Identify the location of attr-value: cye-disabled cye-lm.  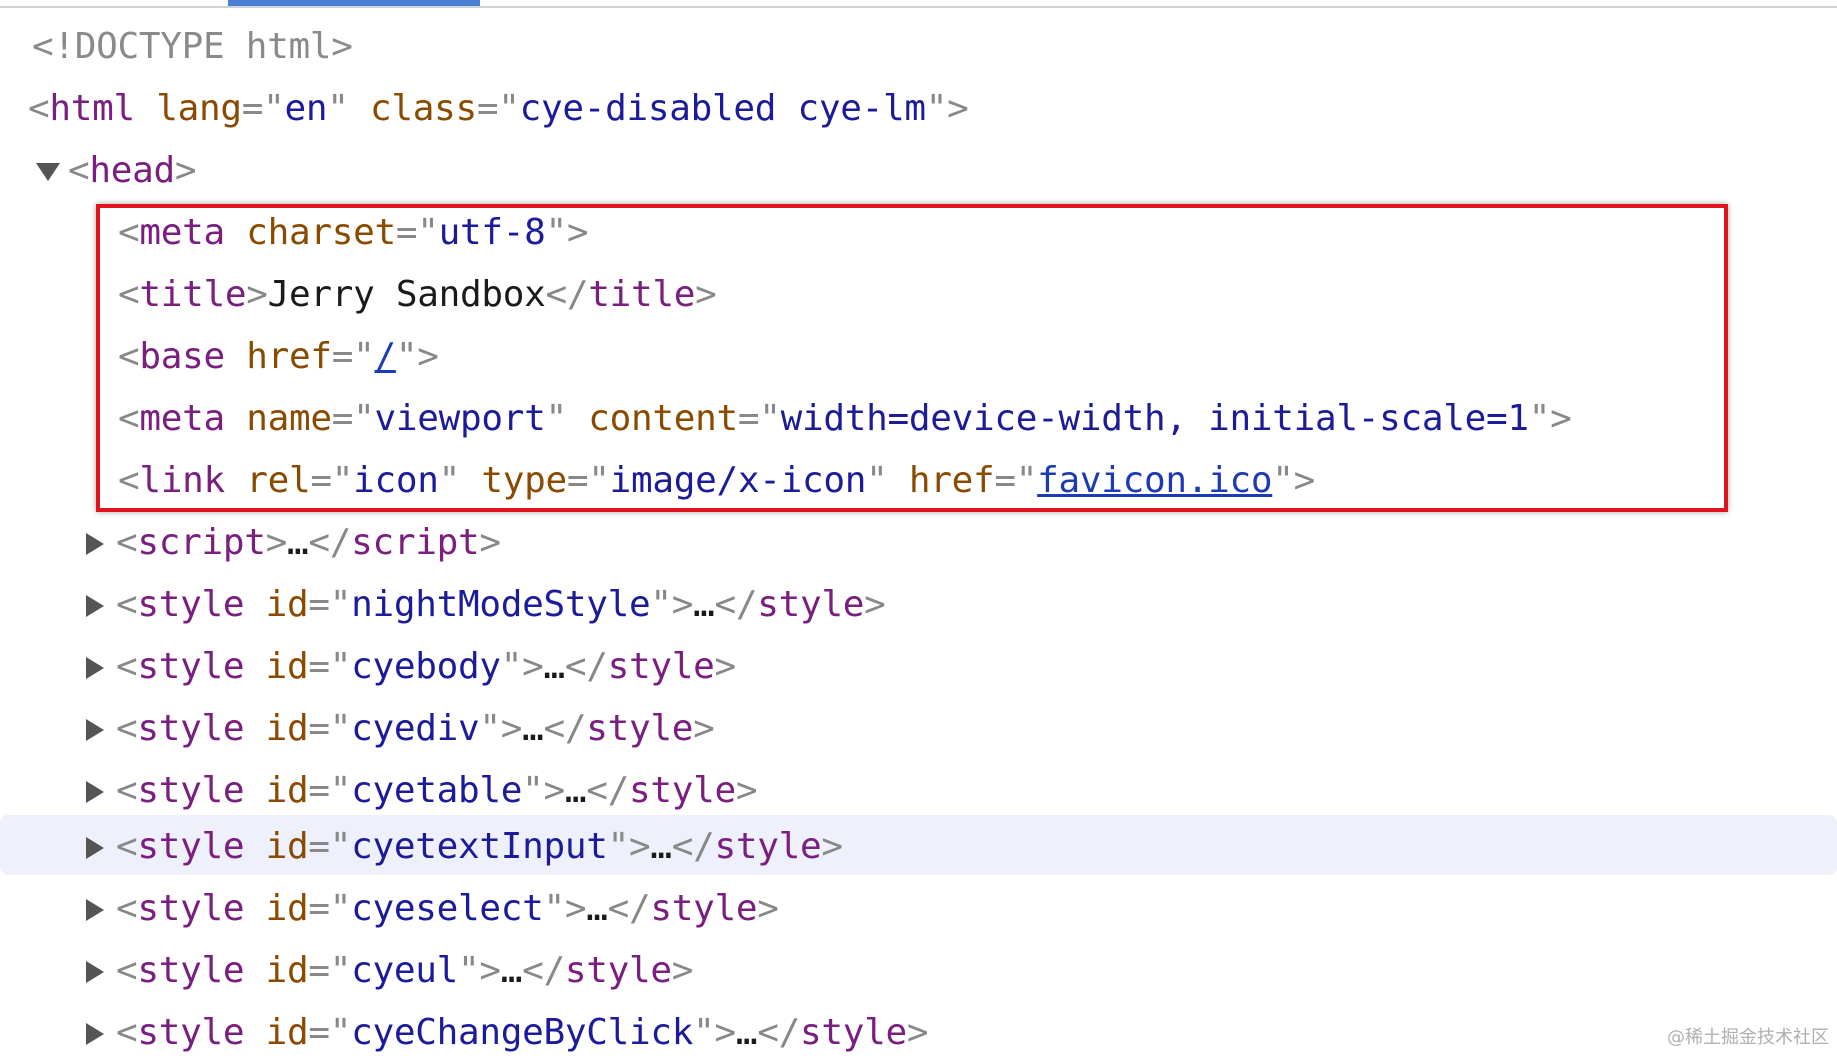
(722, 108).